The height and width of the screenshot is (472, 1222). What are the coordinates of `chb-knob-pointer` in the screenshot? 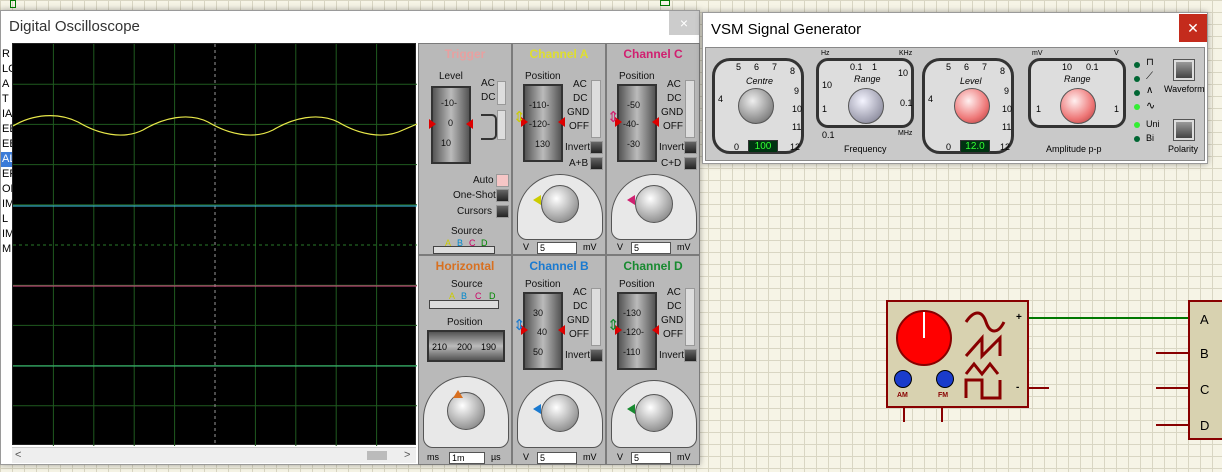 It's located at (537, 409).